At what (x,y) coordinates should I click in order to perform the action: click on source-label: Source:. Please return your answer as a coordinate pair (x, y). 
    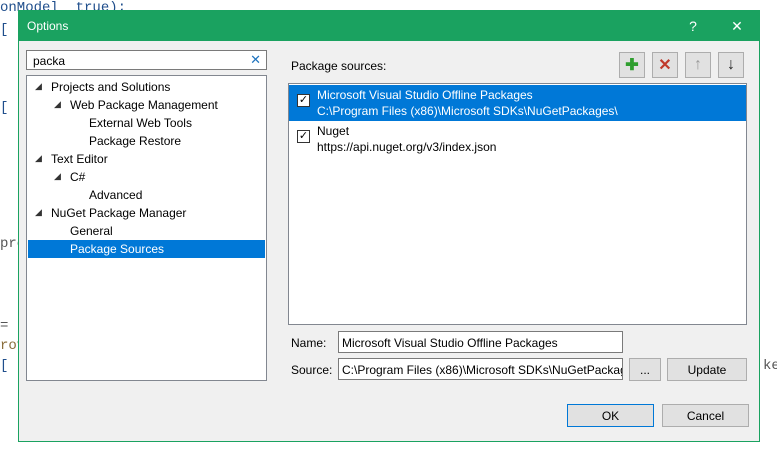
    Looking at the image, I should click on (312, 370).